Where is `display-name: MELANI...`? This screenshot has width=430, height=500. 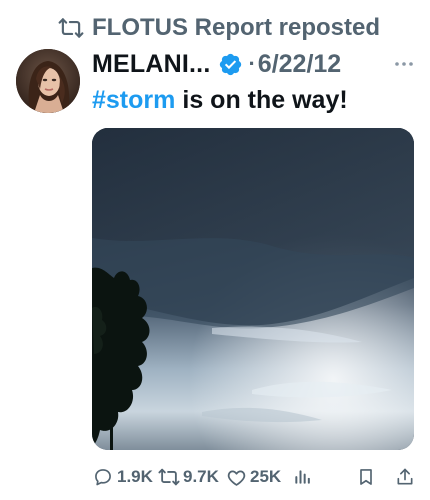
display-name: MELANI... is located at coordinates (151, 64).